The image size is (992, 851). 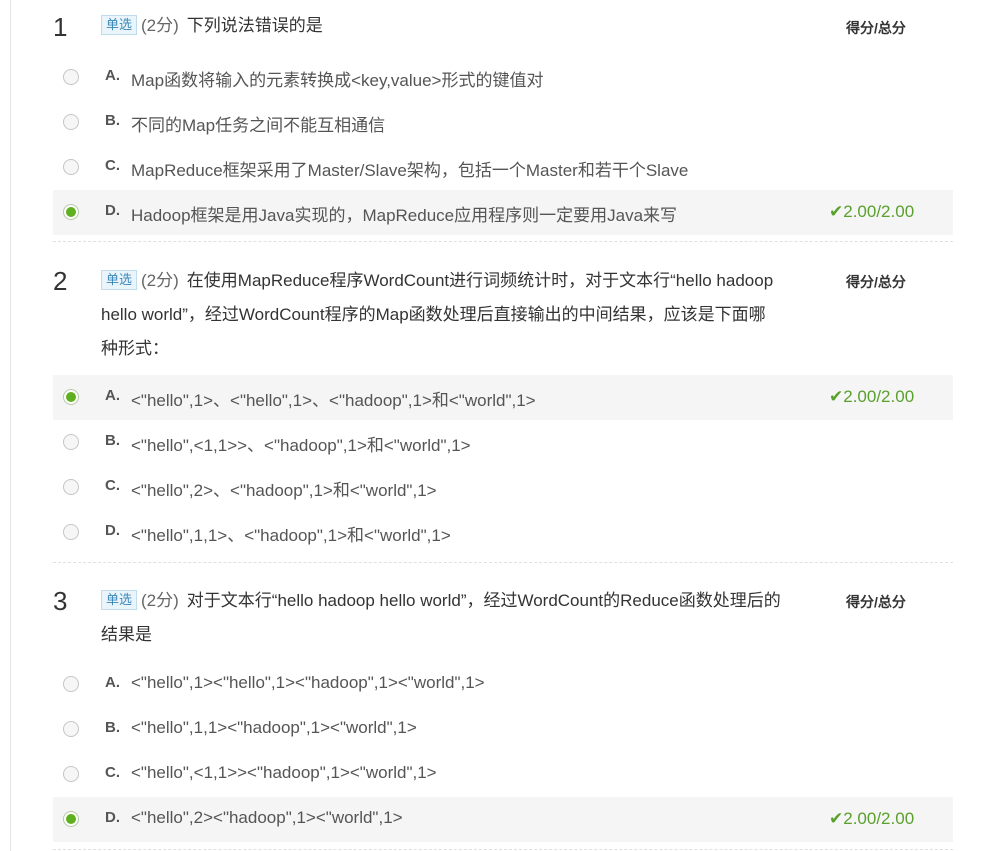 I want to click on option-text: <"hello",<1,1>><"hadoop",1><"world",1>, so click(x=284, y=772).